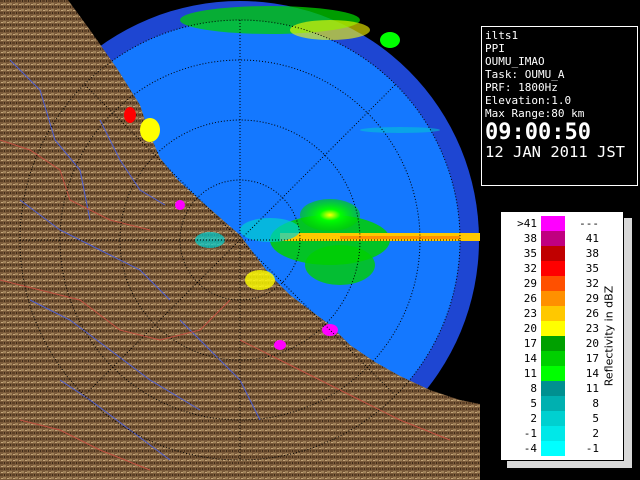 This screenshot has width=640, height=480. I want to click on legend-low-value: 38, so click(530, 238).